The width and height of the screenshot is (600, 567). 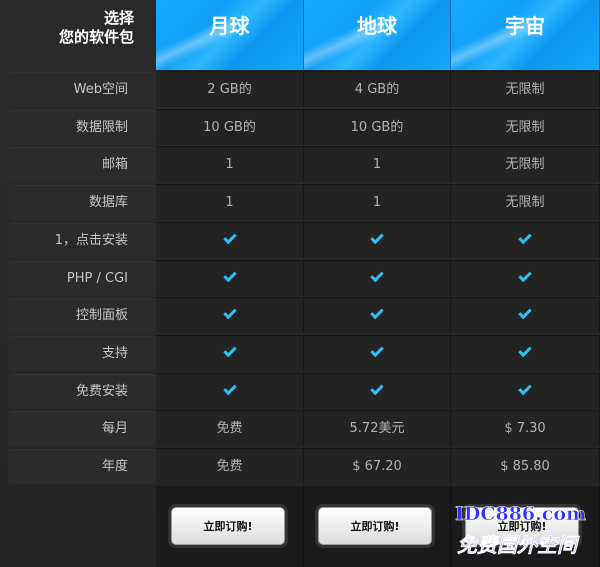 What do you see at coordinates (96, 37) in the screenshot?
I see `heading-line-2: 您的软件包` at bounding box center [96, 37].